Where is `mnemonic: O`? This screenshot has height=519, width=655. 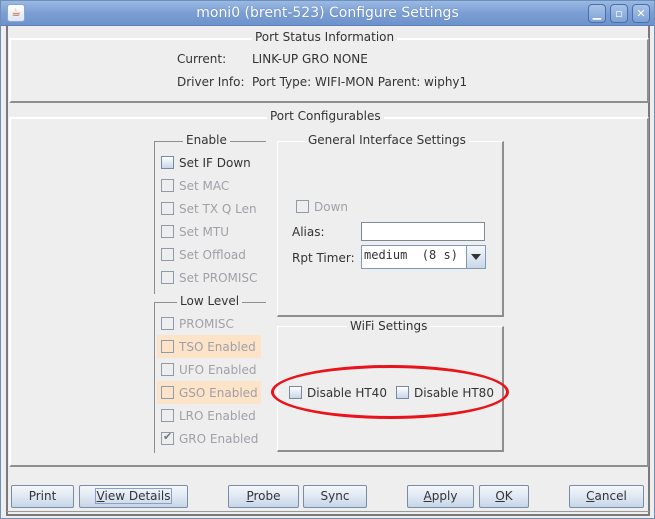 mnemonic: O is located at coordinates (500, 496).